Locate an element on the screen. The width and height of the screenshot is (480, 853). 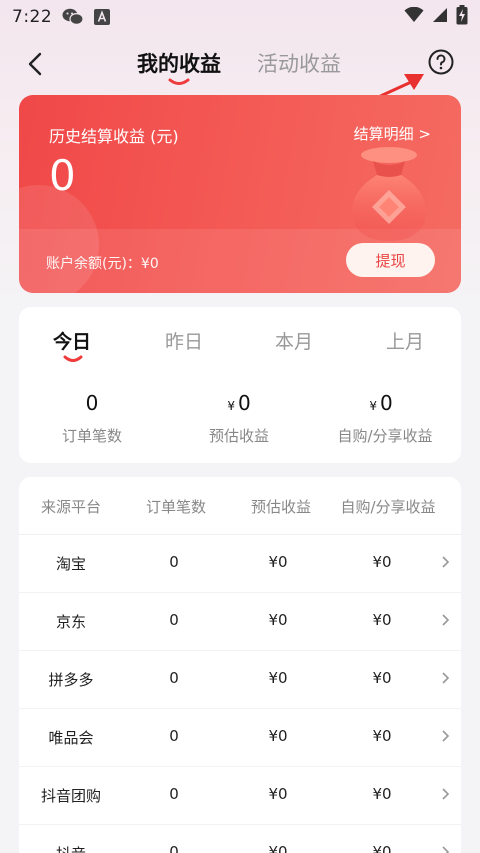
table-row-douyin: 抖音 0 ¥0 ¥0 is located at coordinates (240, 839).